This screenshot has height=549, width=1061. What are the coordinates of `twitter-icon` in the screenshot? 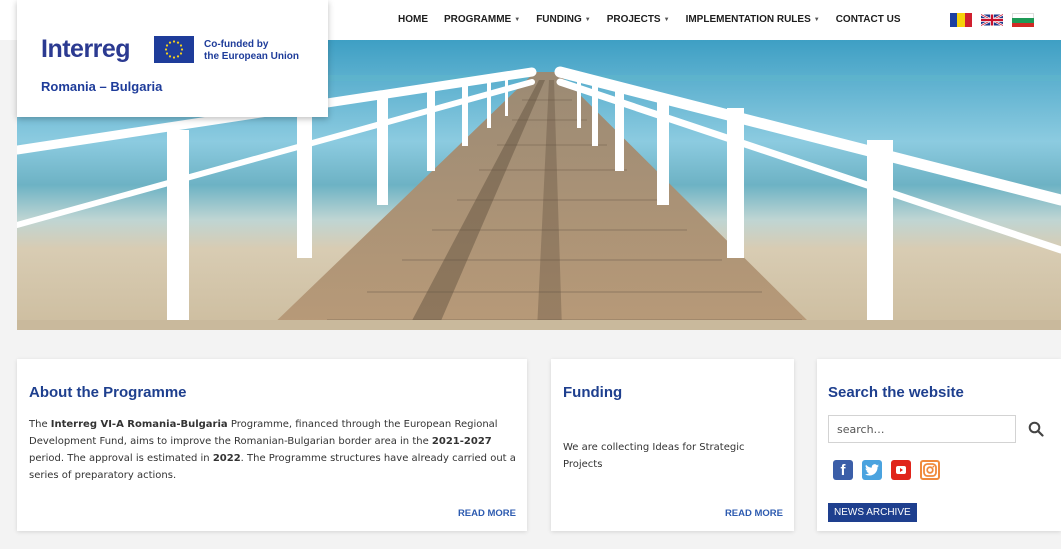 It's located at (872, 470).